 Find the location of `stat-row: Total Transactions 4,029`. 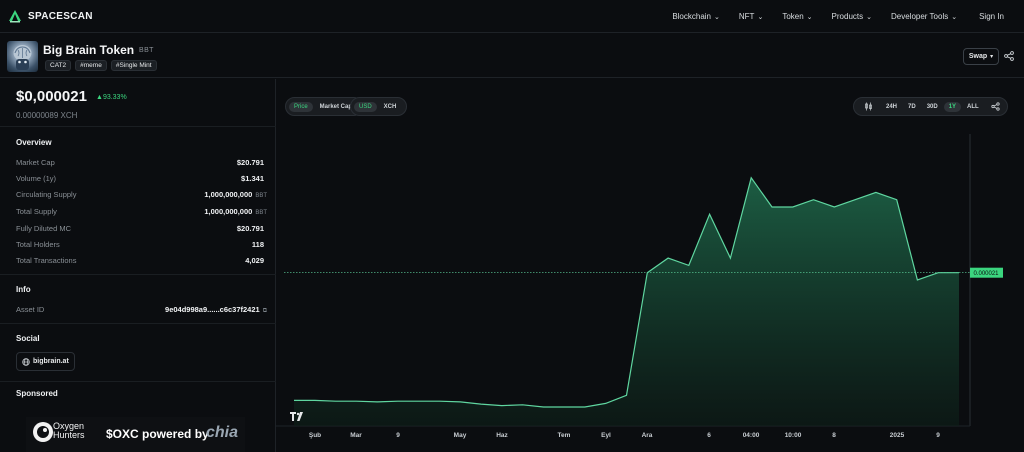

stat-row: Total Transactions 4,029 is located at coordinates (141, 261).